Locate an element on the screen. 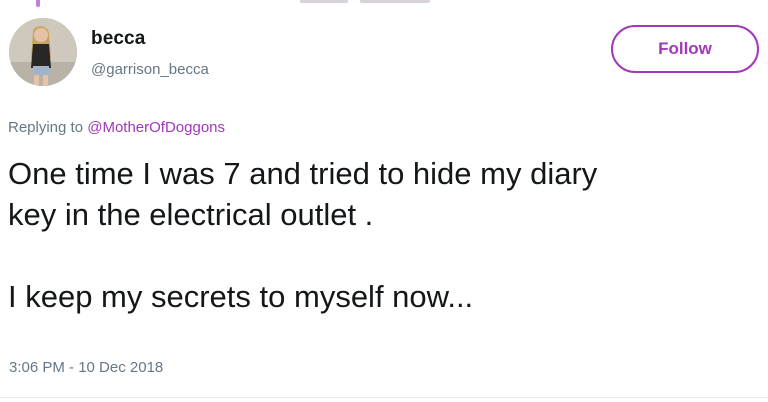 This screenshot has width=768, height=402. previous-tweet-edge is located at coordinates (384, 4).